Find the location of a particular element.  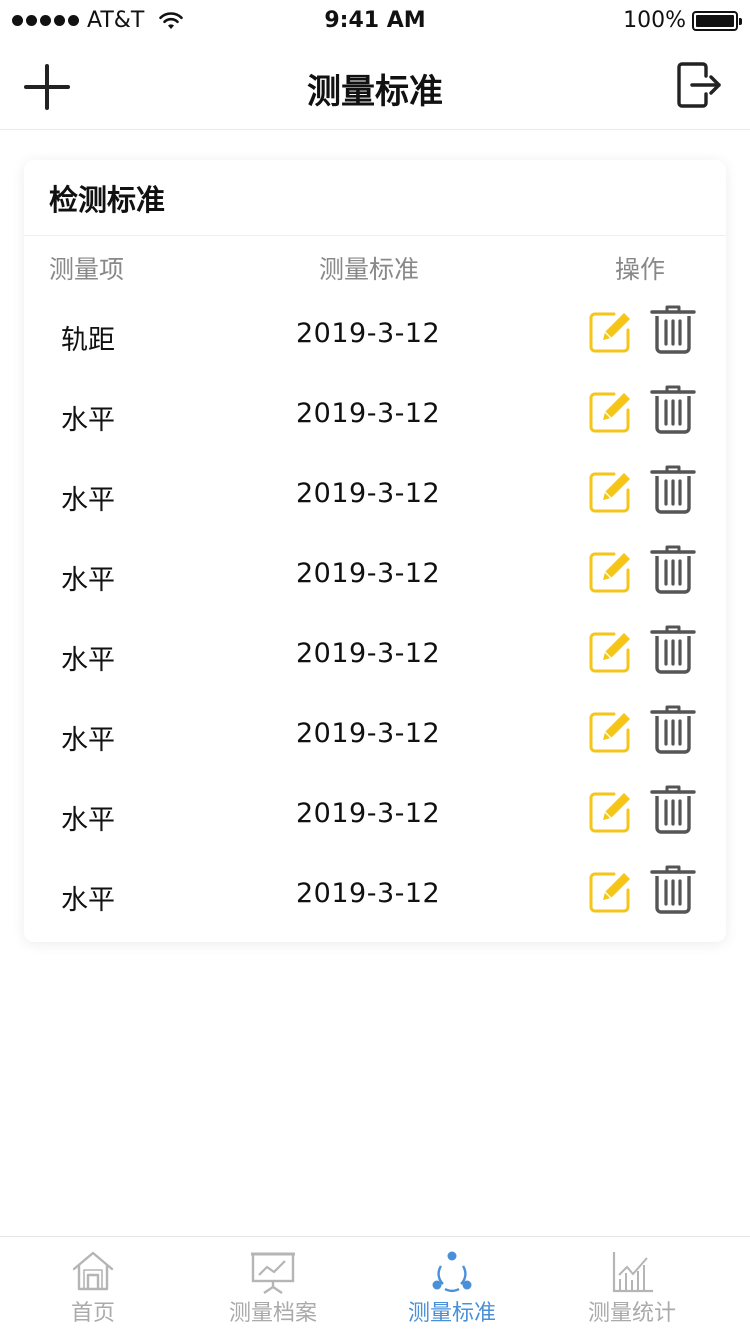

column-header-standard: 测量标准 is located at coordinates (369, 269).